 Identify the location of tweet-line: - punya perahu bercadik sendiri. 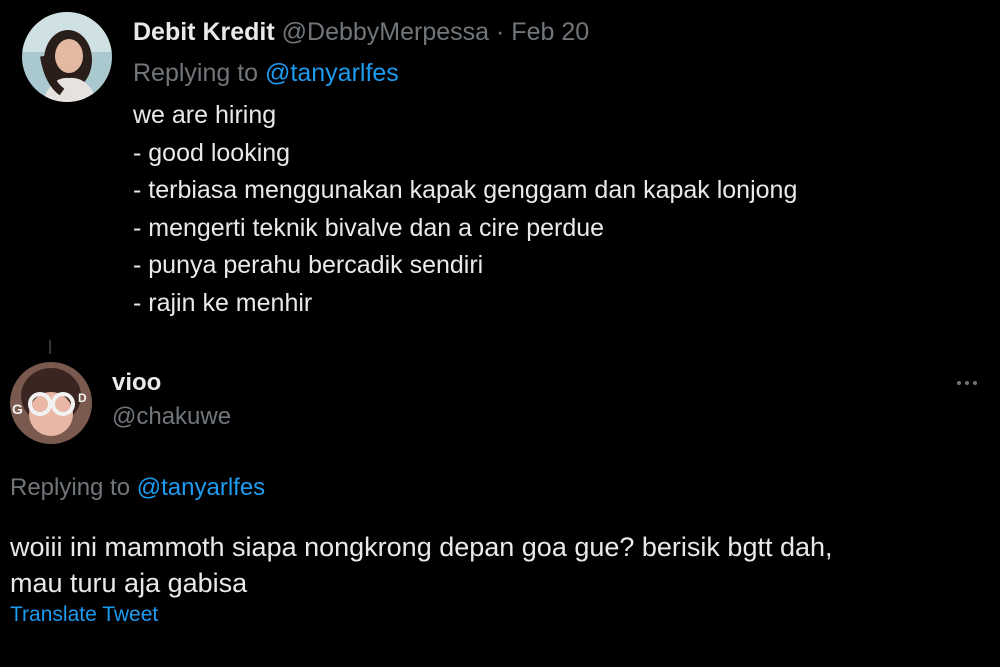
(308, 265).